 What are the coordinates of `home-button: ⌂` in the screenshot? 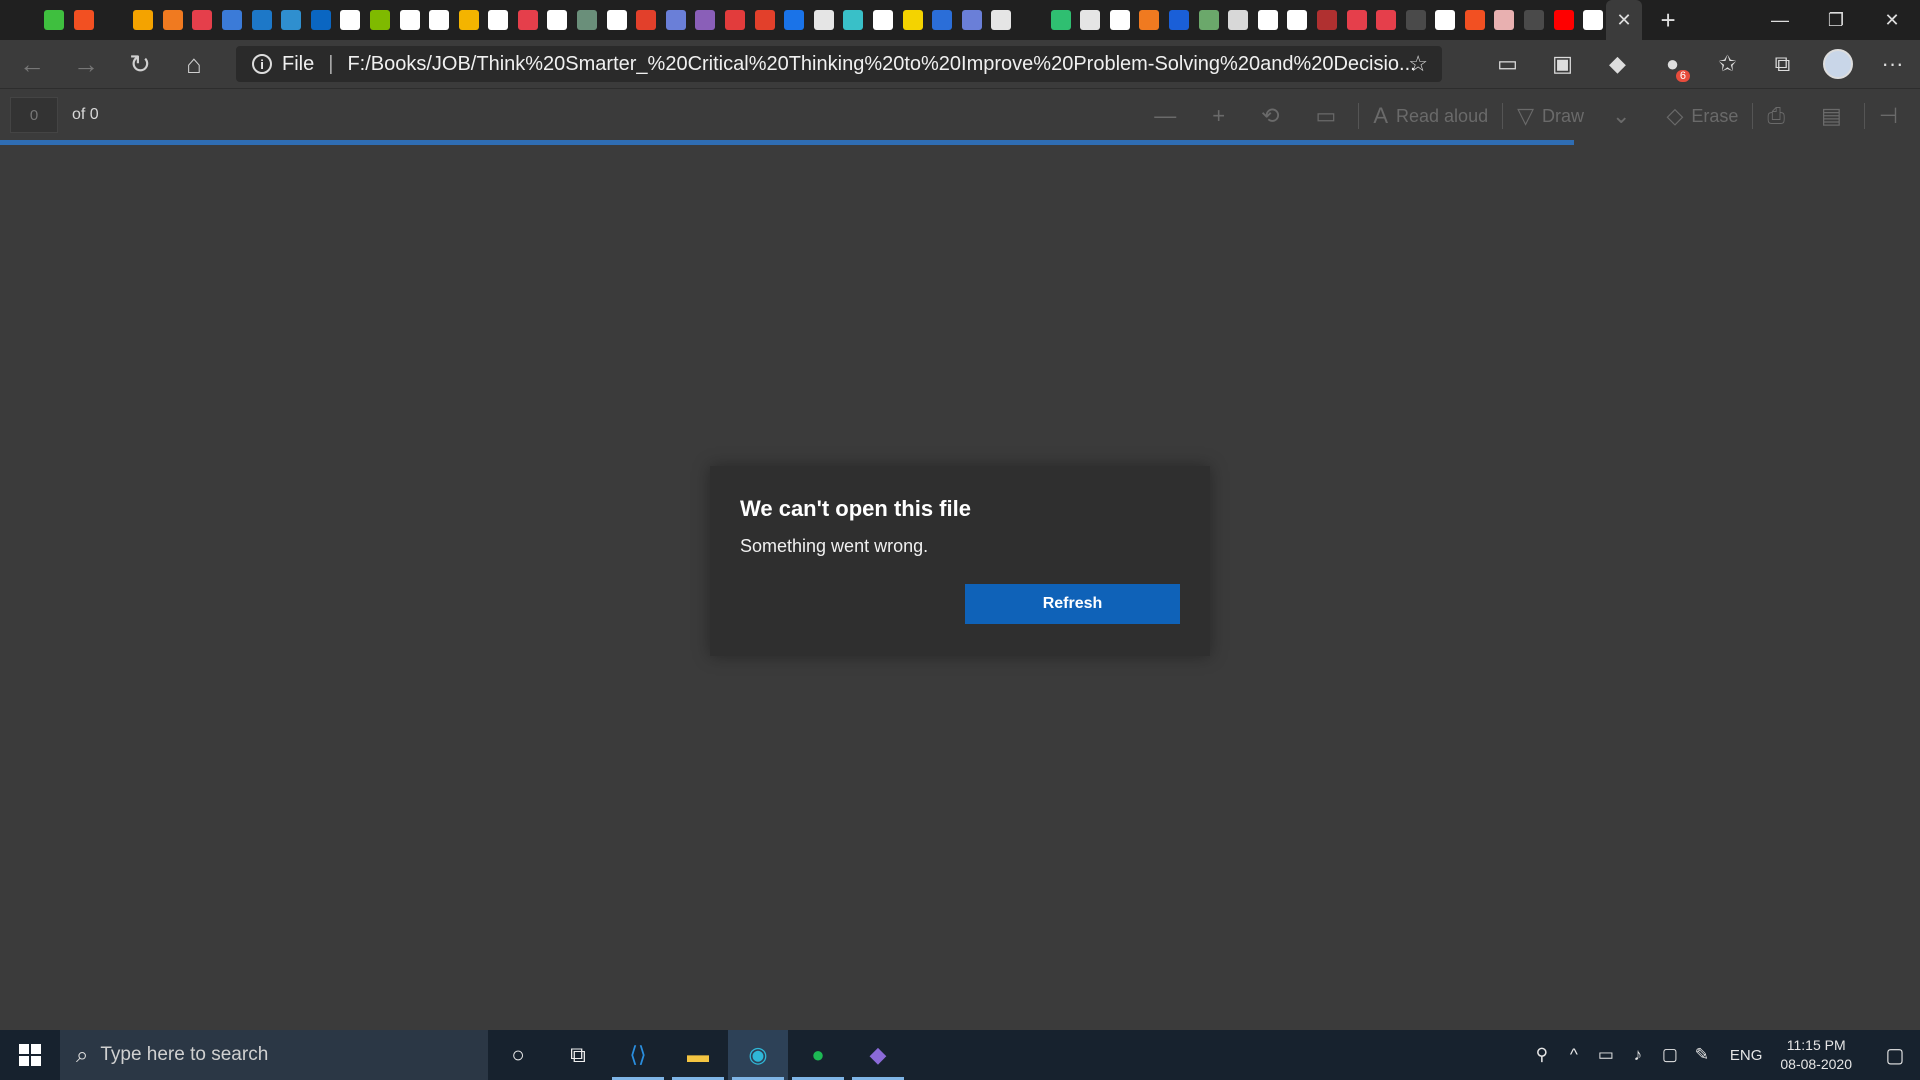 It's located at (194, 64).